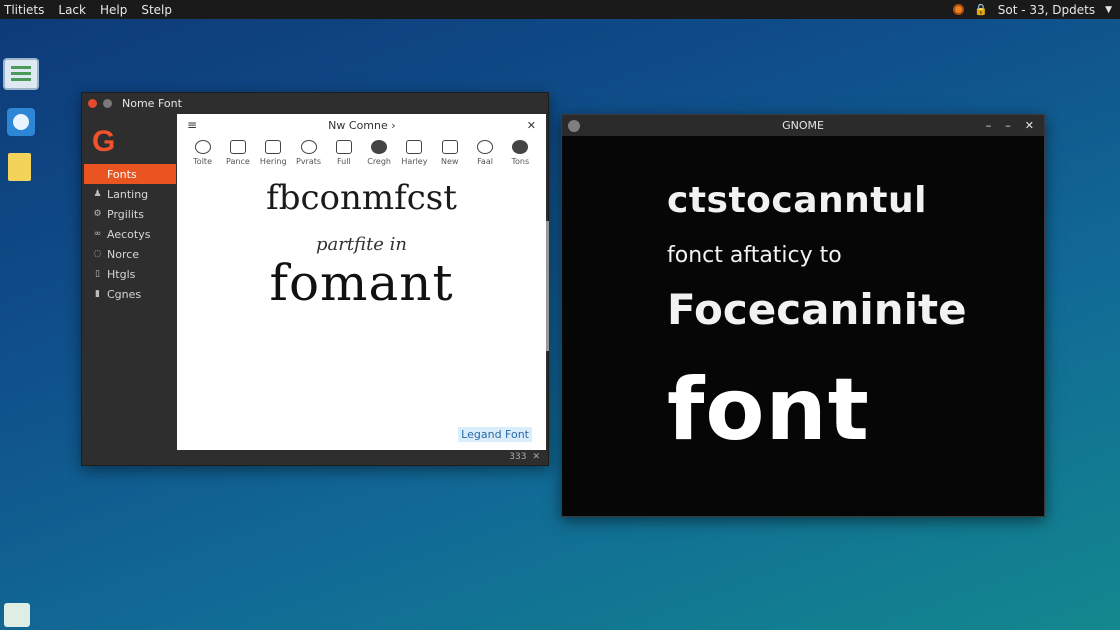 This screenshot has width=1120, height=630. I want to click on window-titlebar: Nome Font, so click(315, 103).